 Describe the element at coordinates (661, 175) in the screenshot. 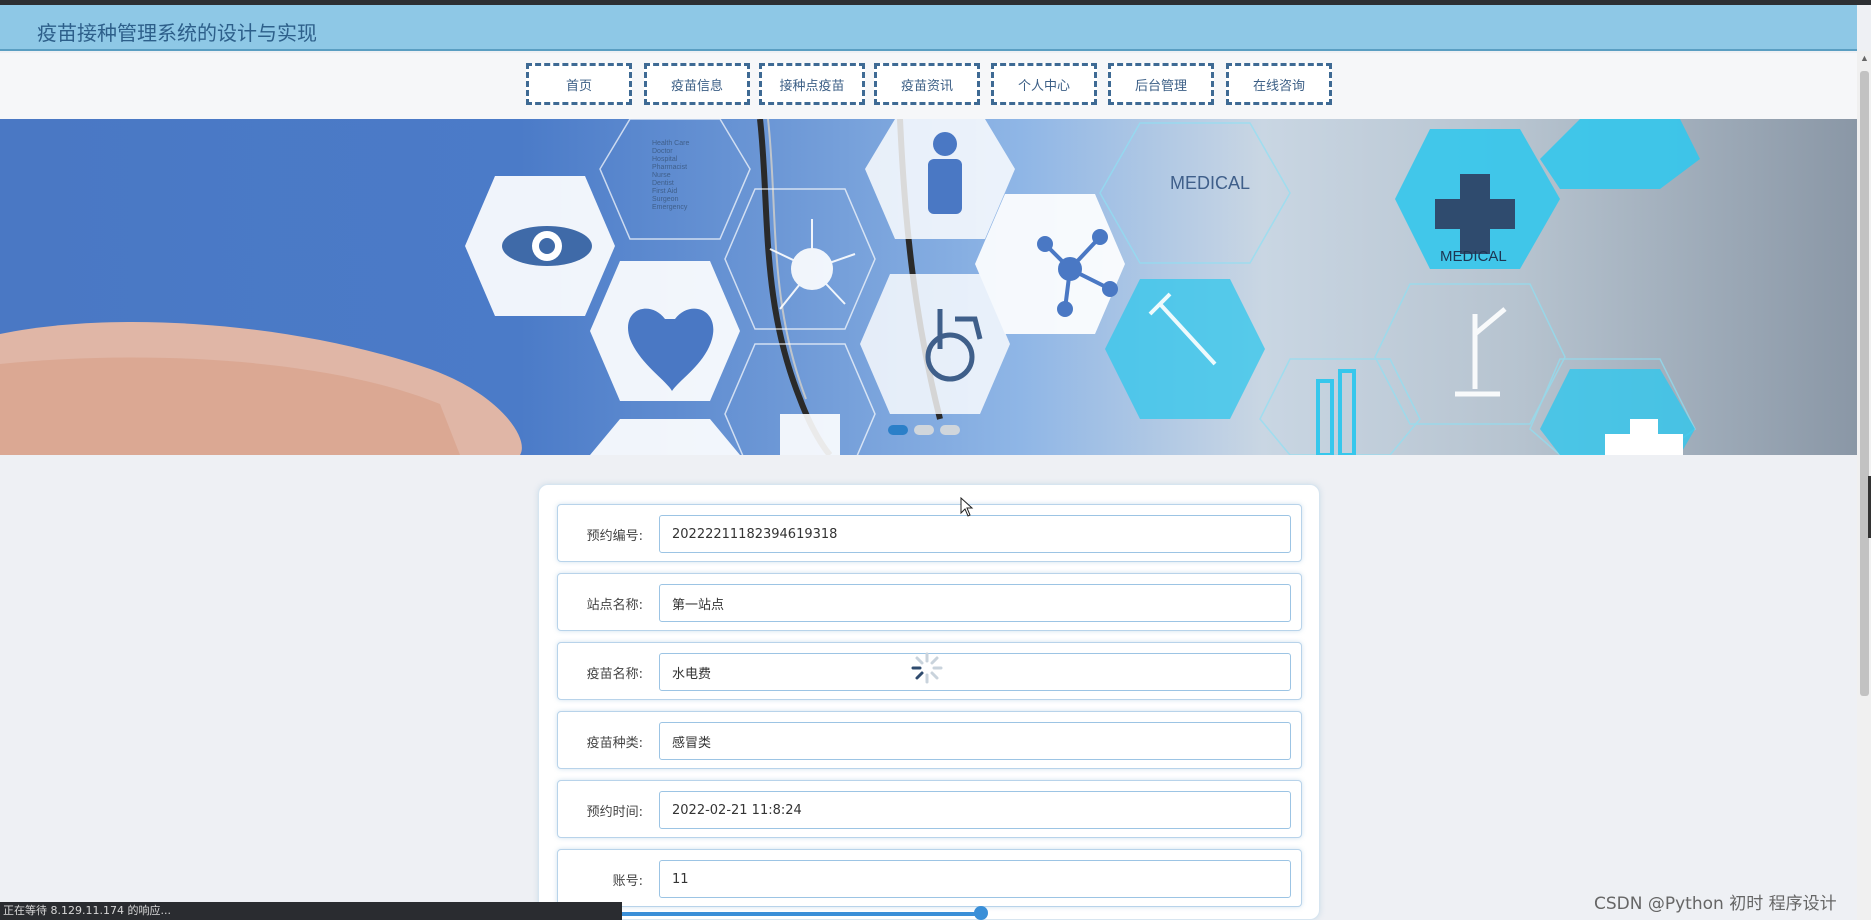

I see `banner-list-text: Nurse` at that location.